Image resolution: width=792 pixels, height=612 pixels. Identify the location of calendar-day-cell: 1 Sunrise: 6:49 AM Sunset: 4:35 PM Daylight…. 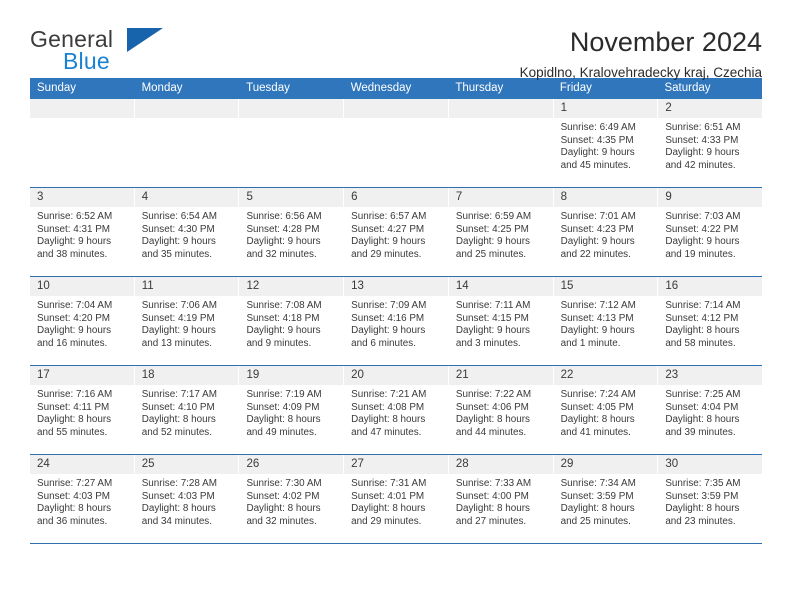
(606, 143).